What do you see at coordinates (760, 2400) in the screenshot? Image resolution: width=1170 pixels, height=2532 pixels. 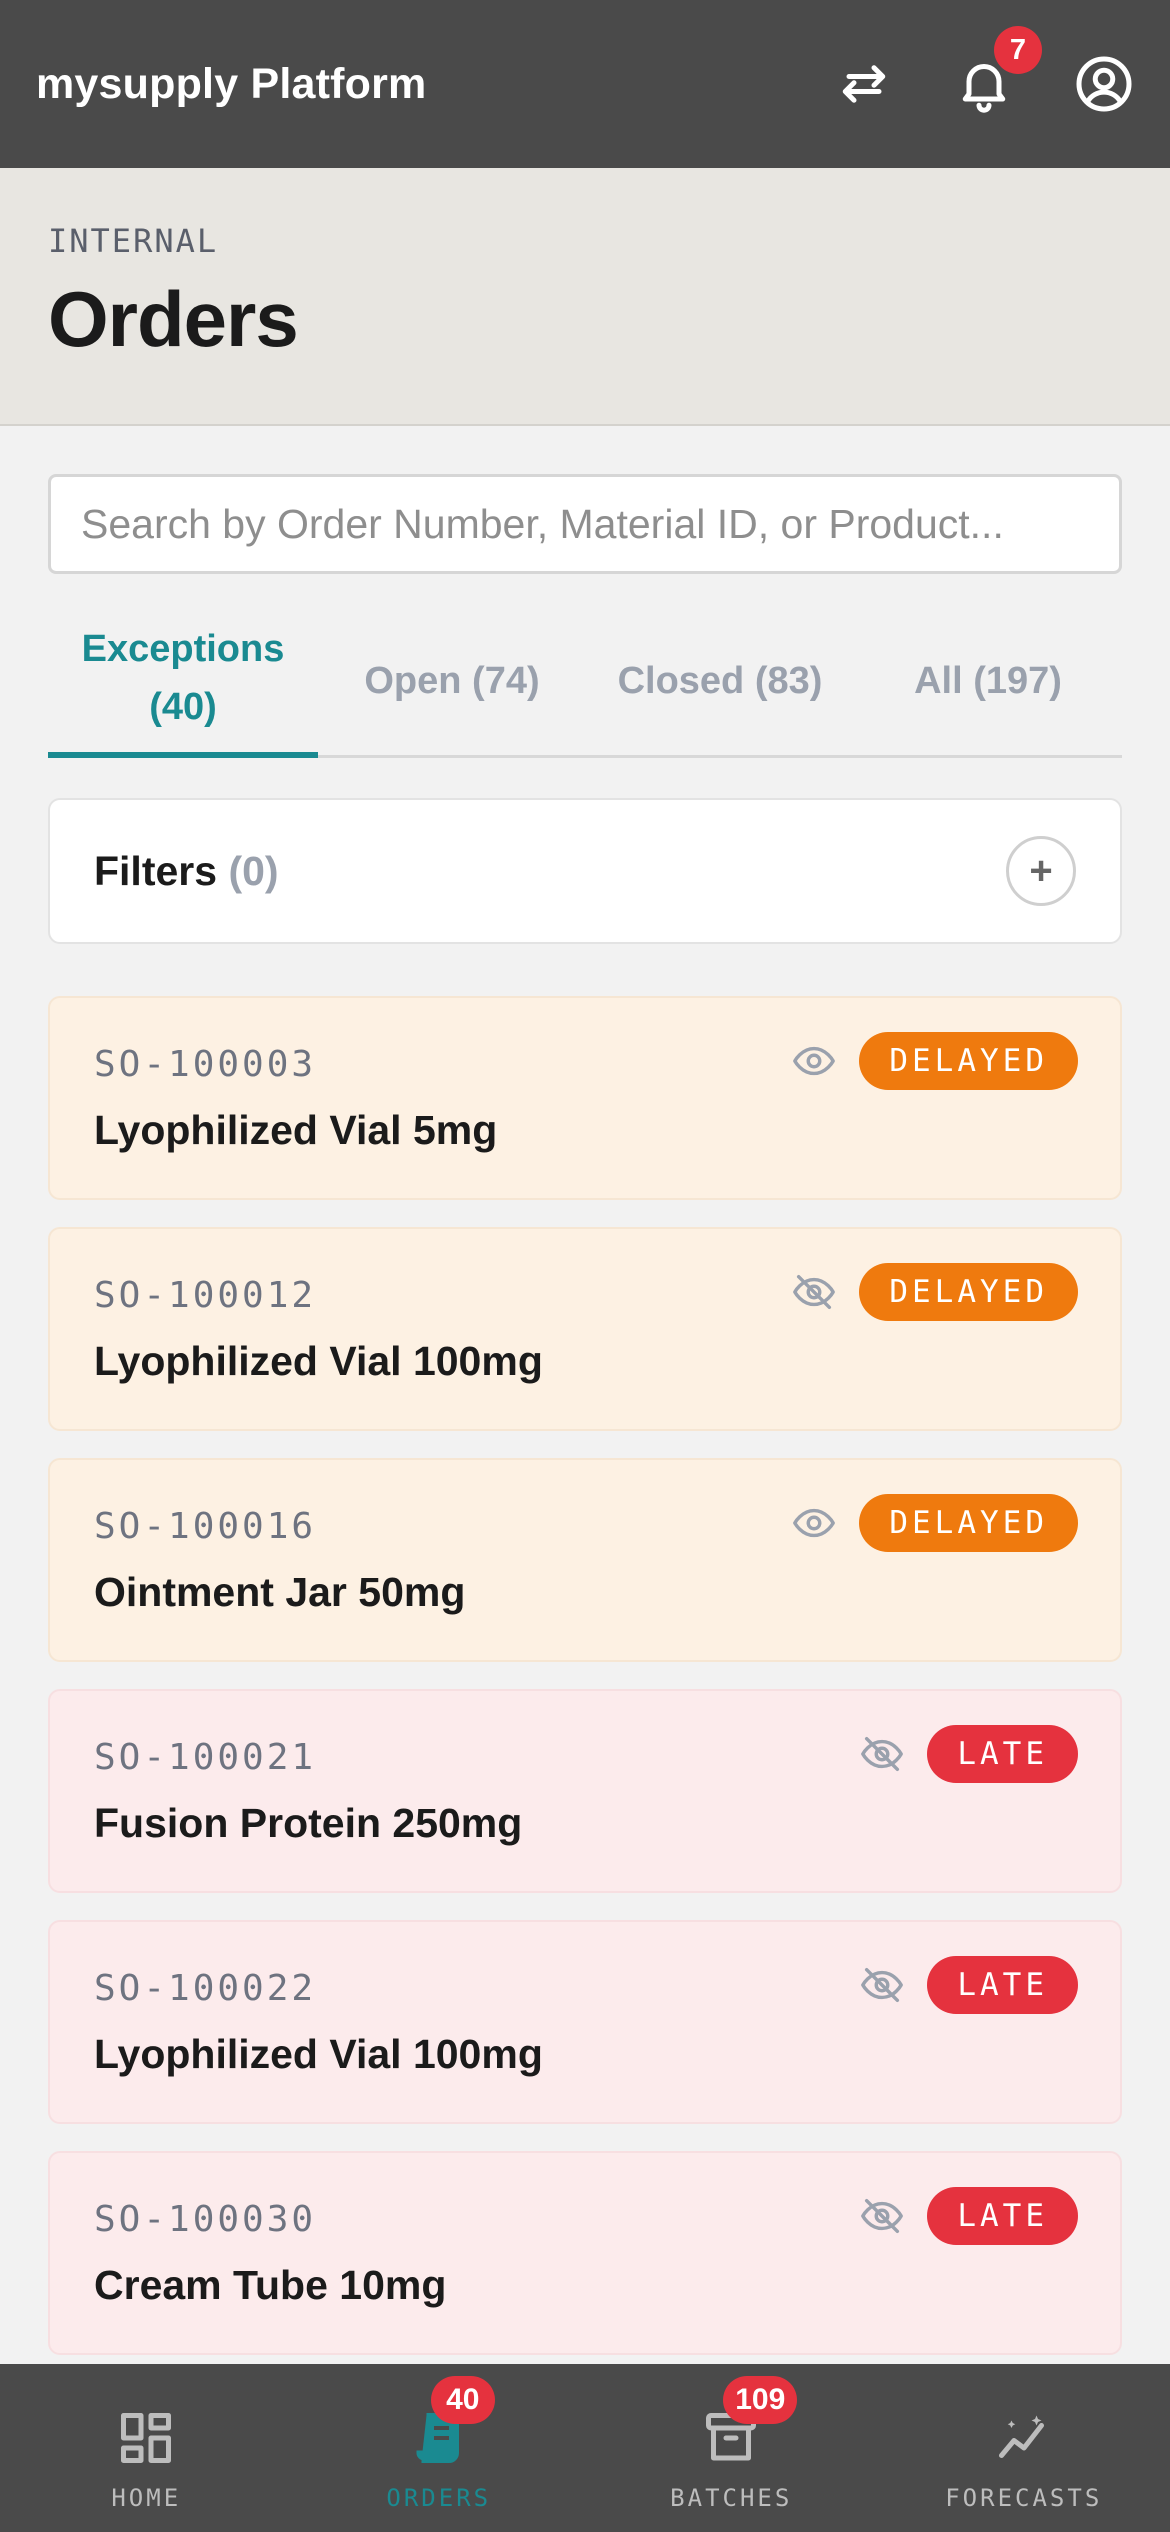 I see `batches-badge: 109` at bounding box center [760, 2400].